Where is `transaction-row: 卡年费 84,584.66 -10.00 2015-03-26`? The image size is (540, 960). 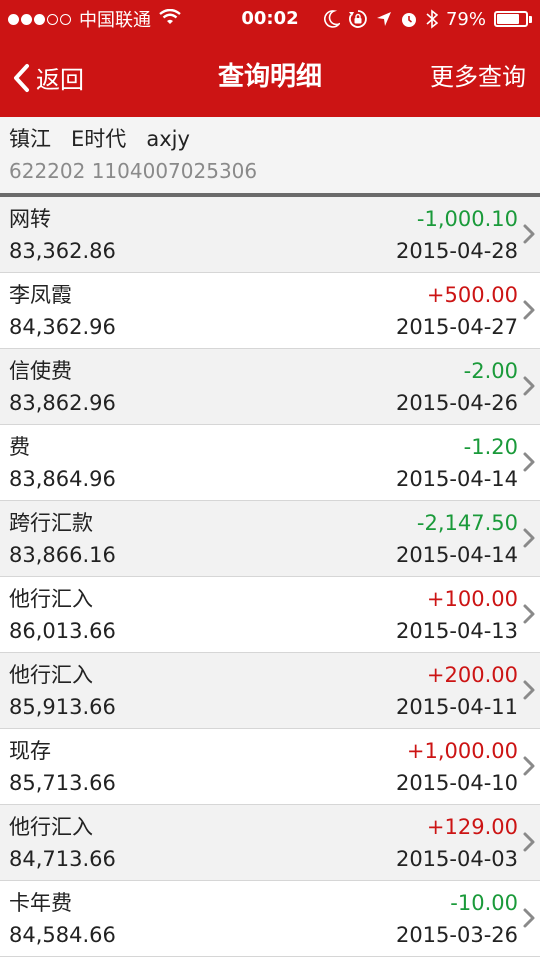 transaction-row: 卡年费 84,584.66 -10.00 2015-03-26 is located at coordinates (270, 919).